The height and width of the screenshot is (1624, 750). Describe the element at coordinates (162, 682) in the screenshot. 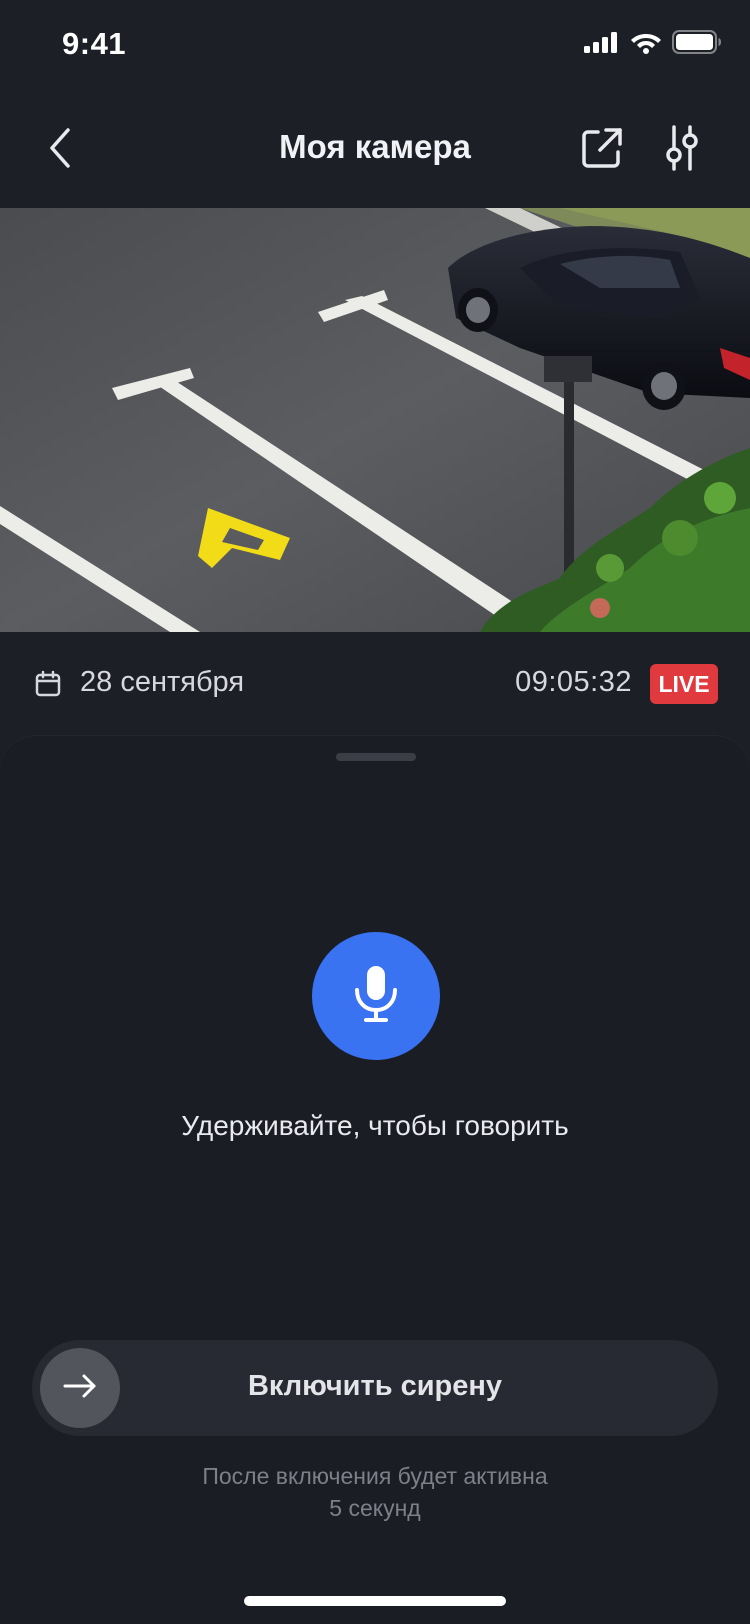

I see `recording-date: 28 сентября` at that location.